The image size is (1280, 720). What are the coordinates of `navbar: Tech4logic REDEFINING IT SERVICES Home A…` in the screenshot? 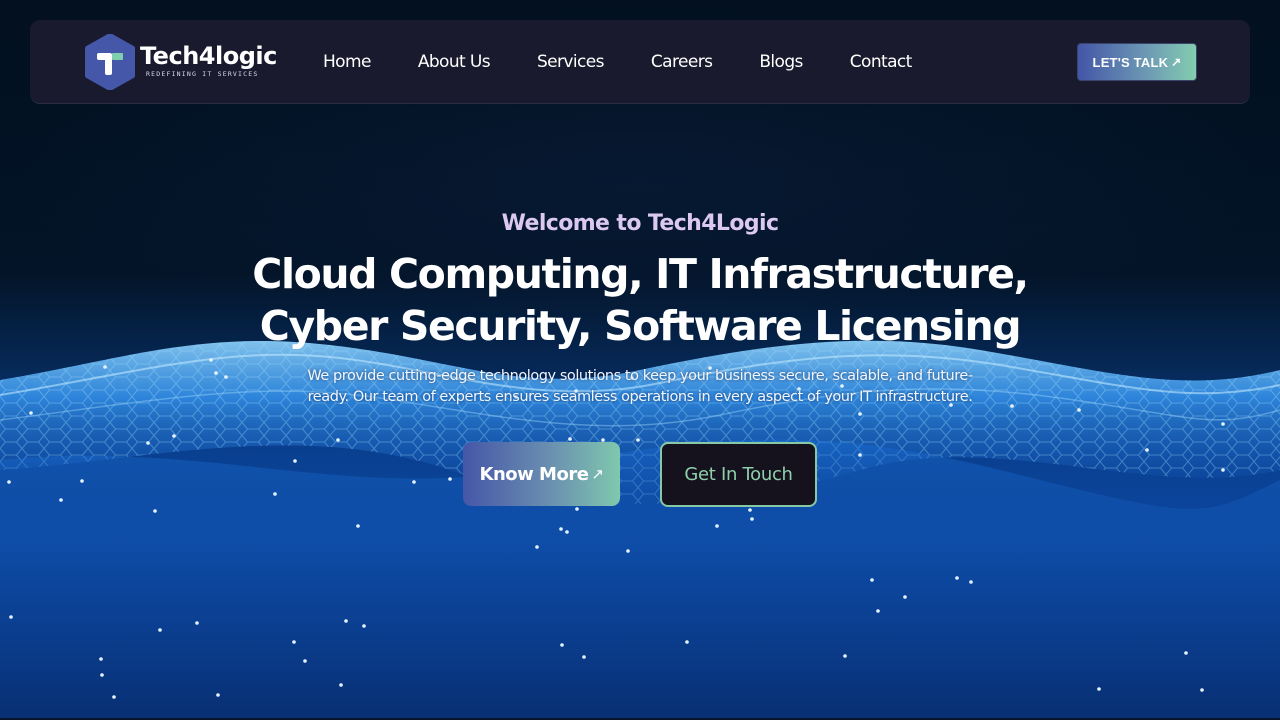 It's located at (640, 62).